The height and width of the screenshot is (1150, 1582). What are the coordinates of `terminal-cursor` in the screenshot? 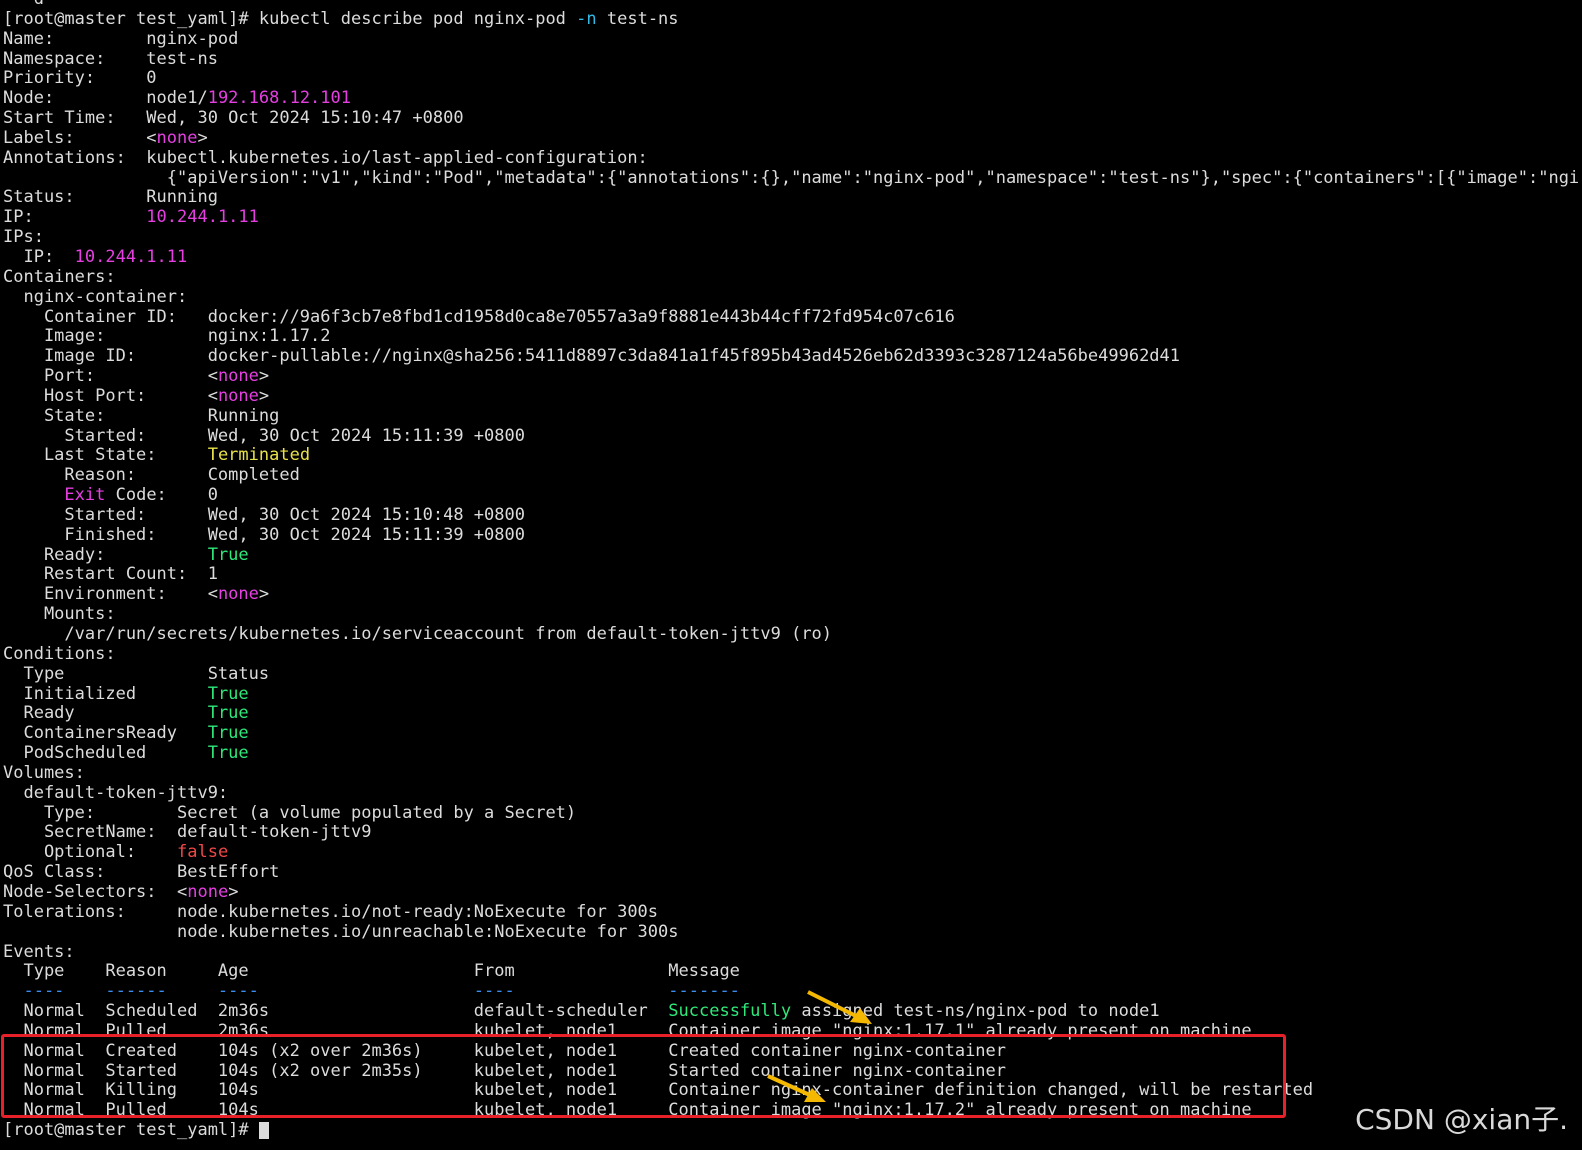 It's located at (263, 1130).